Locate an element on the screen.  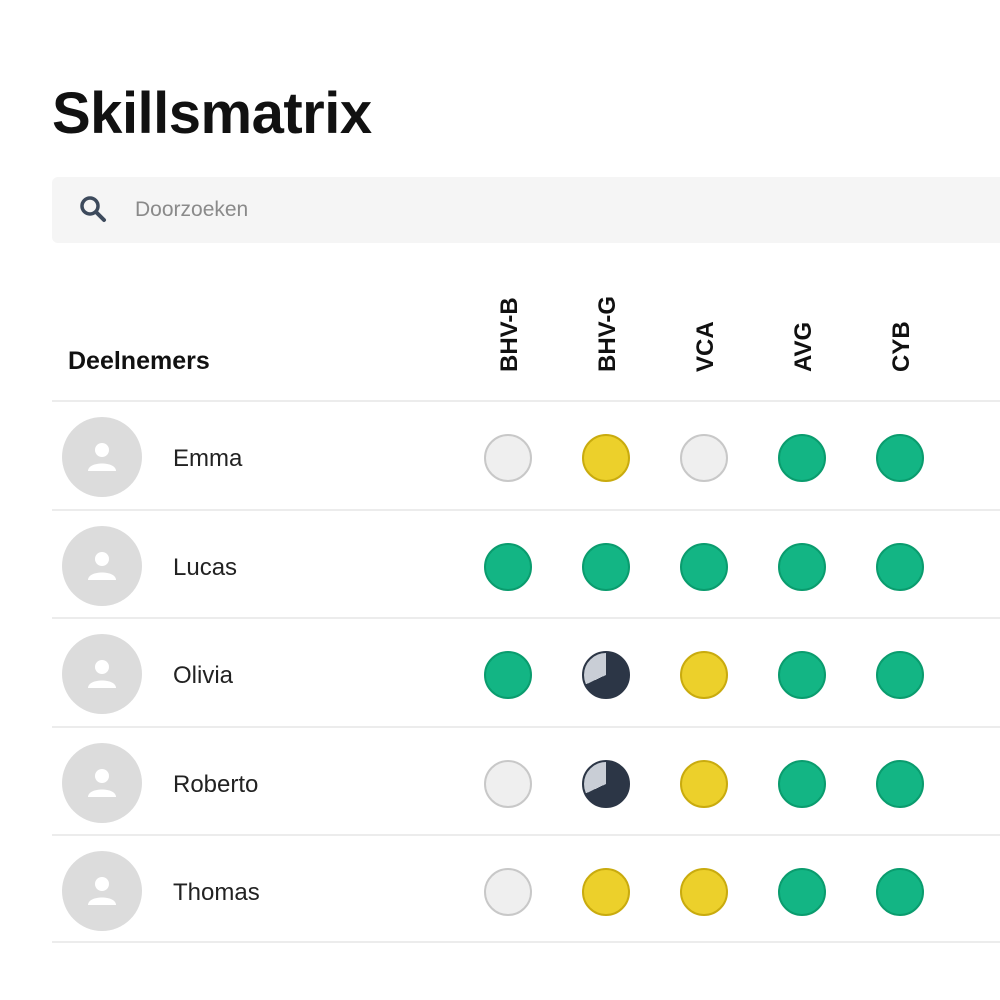
table-row: Emma is located at coordinates (526, 454).